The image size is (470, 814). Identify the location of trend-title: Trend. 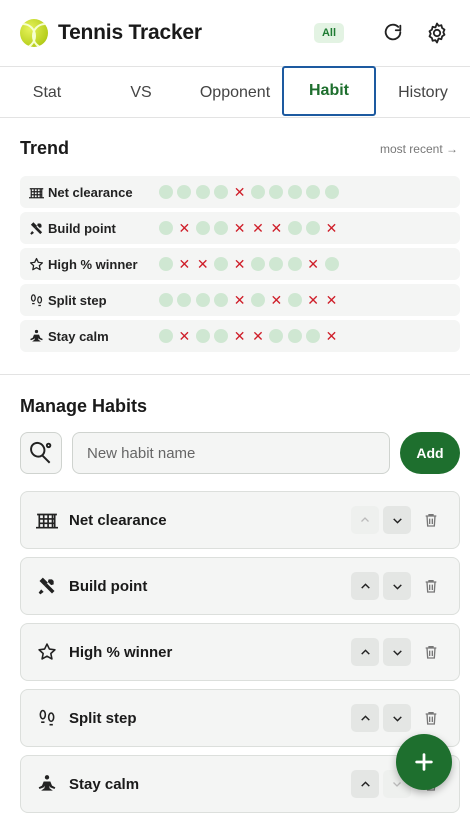
(45, 148).